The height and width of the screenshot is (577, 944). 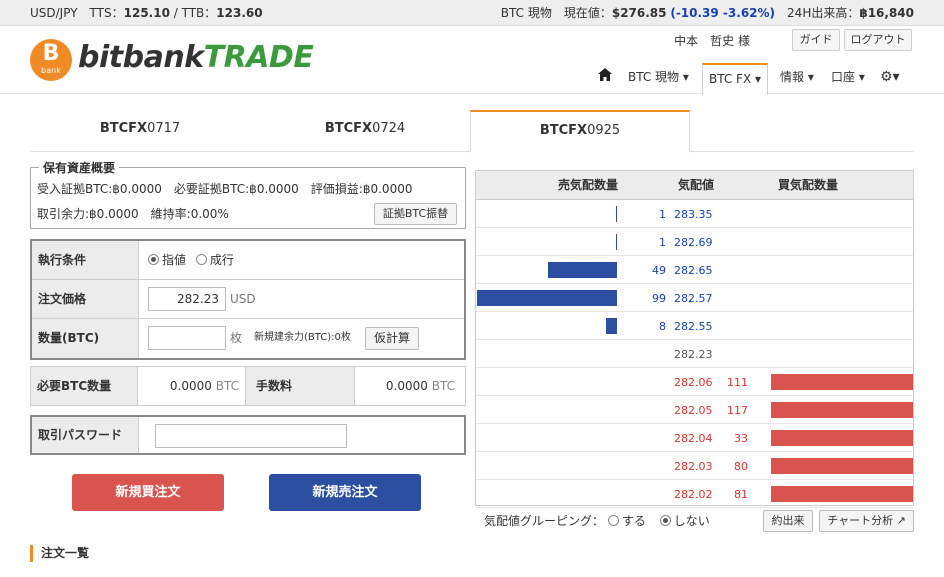 I want to click on home-icon, so click(x=605, y=78).